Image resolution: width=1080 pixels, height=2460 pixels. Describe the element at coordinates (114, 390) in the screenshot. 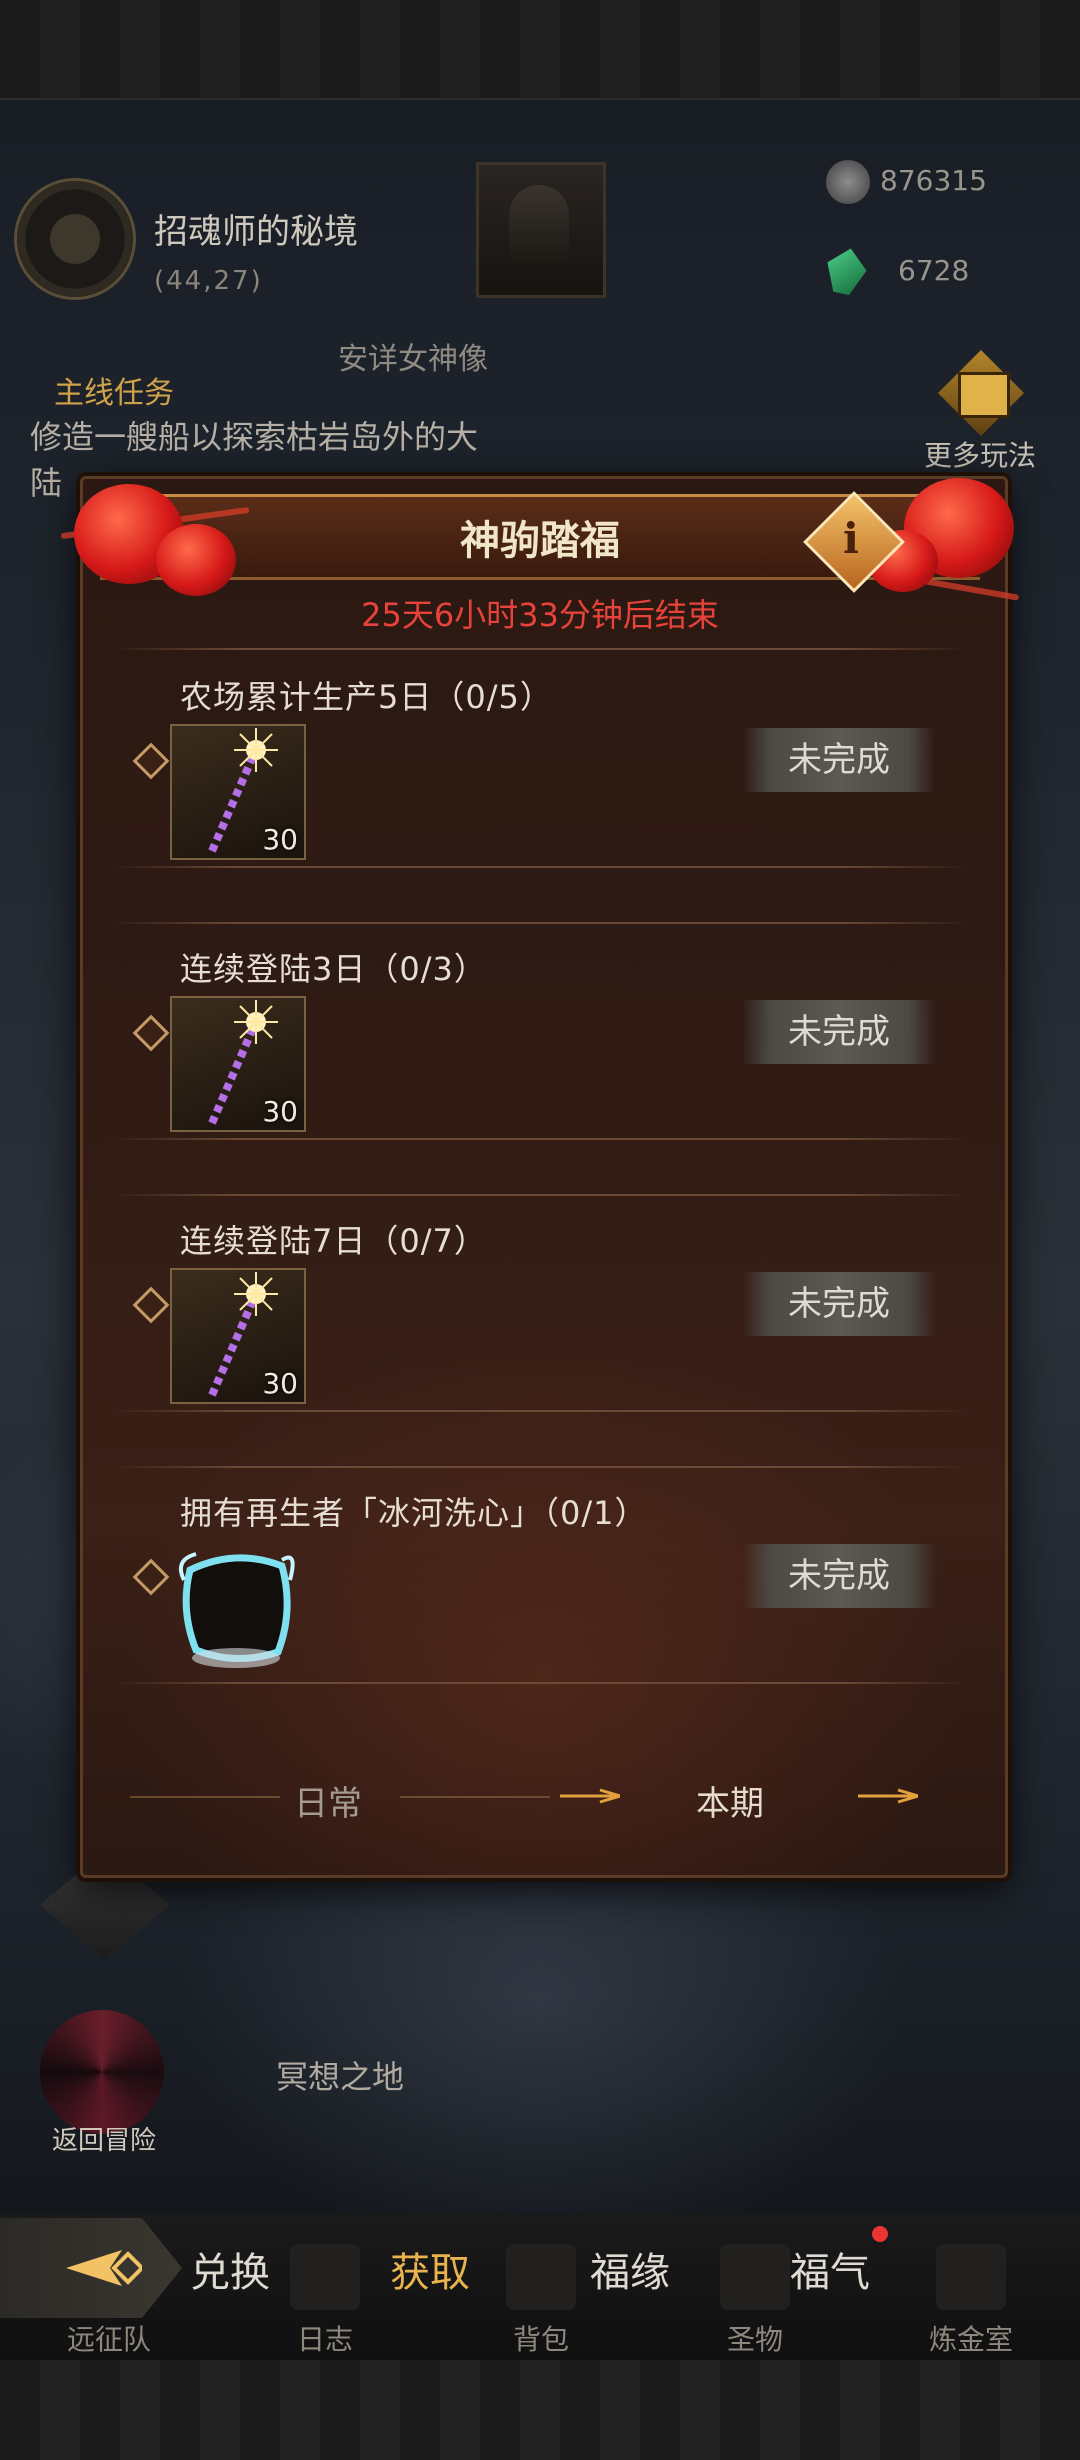

I see `quest-title: 主线任务` at that location.